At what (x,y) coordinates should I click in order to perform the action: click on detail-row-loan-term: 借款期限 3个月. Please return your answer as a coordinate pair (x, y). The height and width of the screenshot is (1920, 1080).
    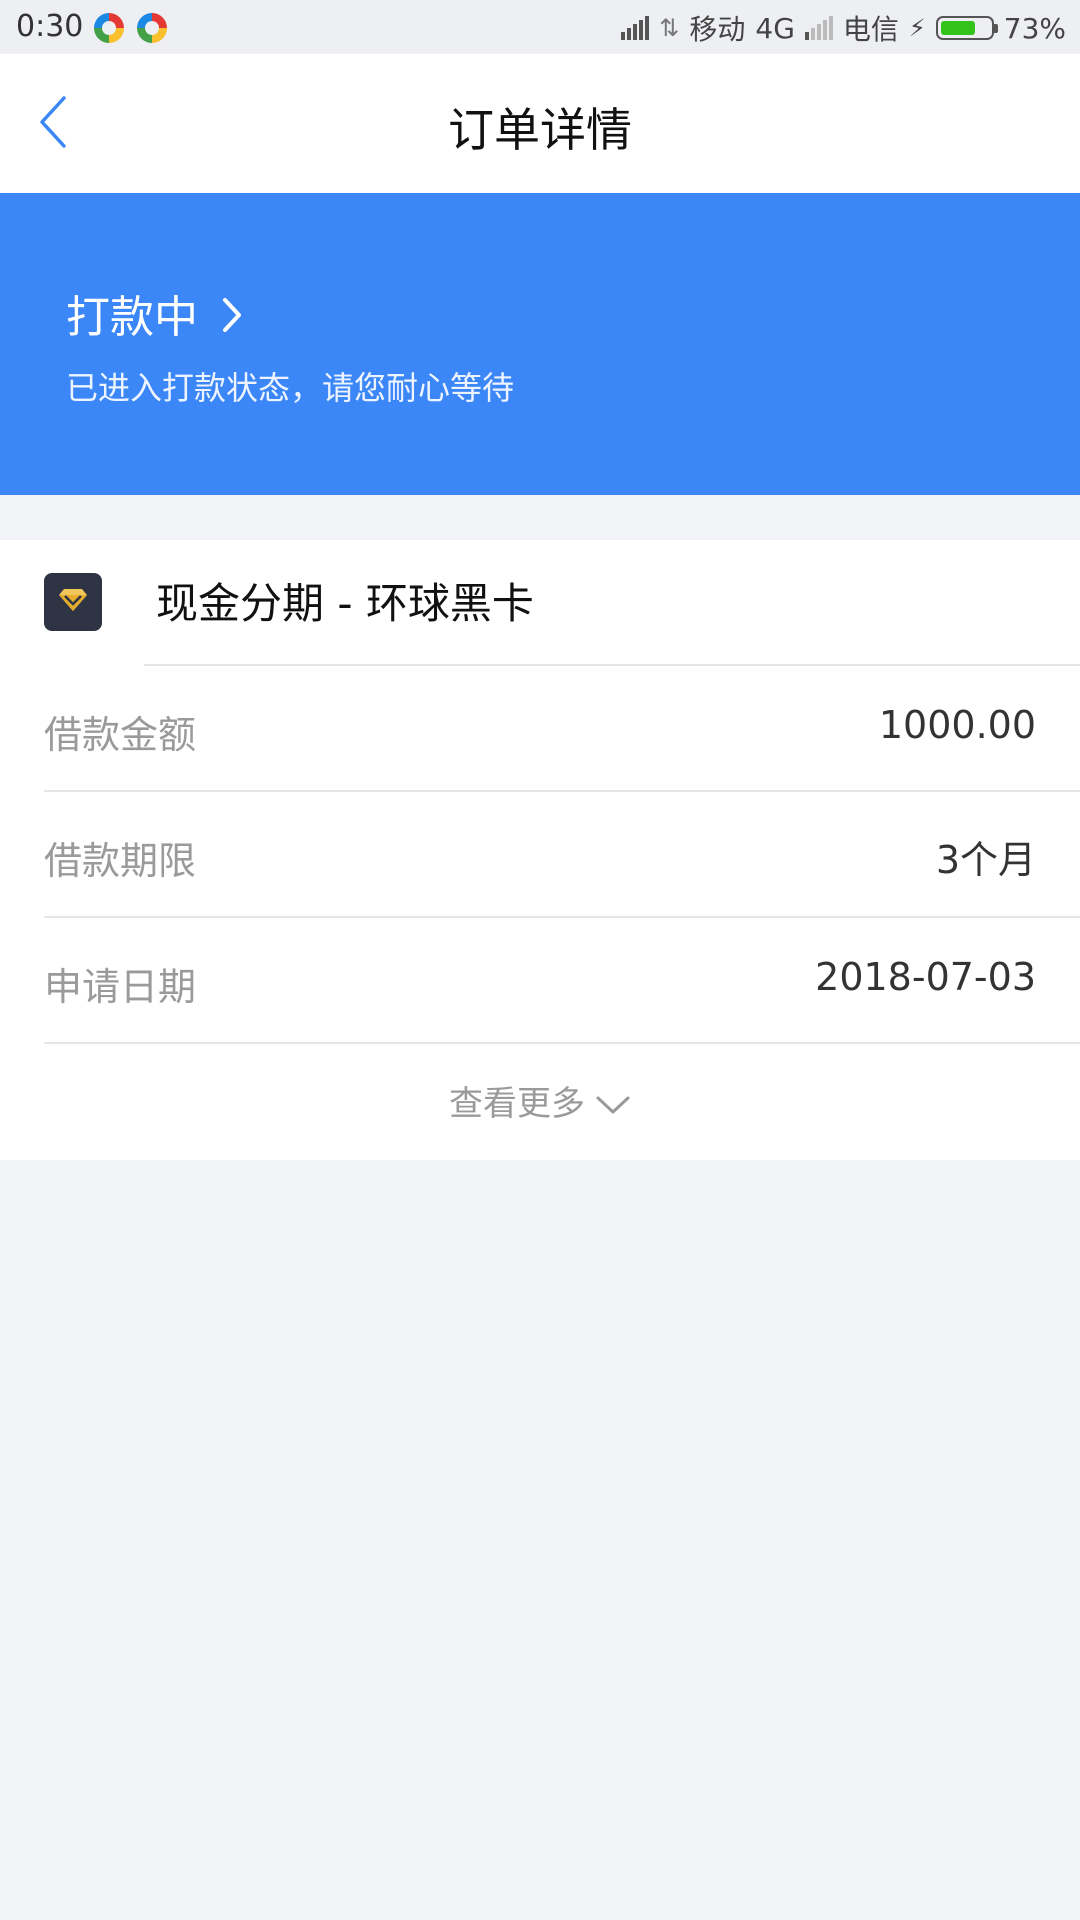
    Looking at the image, I should click on (540, 855).